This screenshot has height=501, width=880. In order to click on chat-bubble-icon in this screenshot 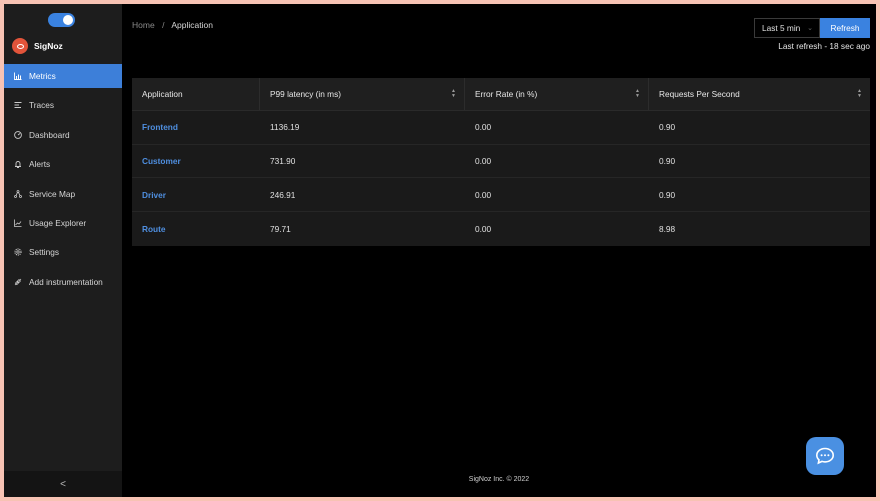, I will do `click(825, 456)`.